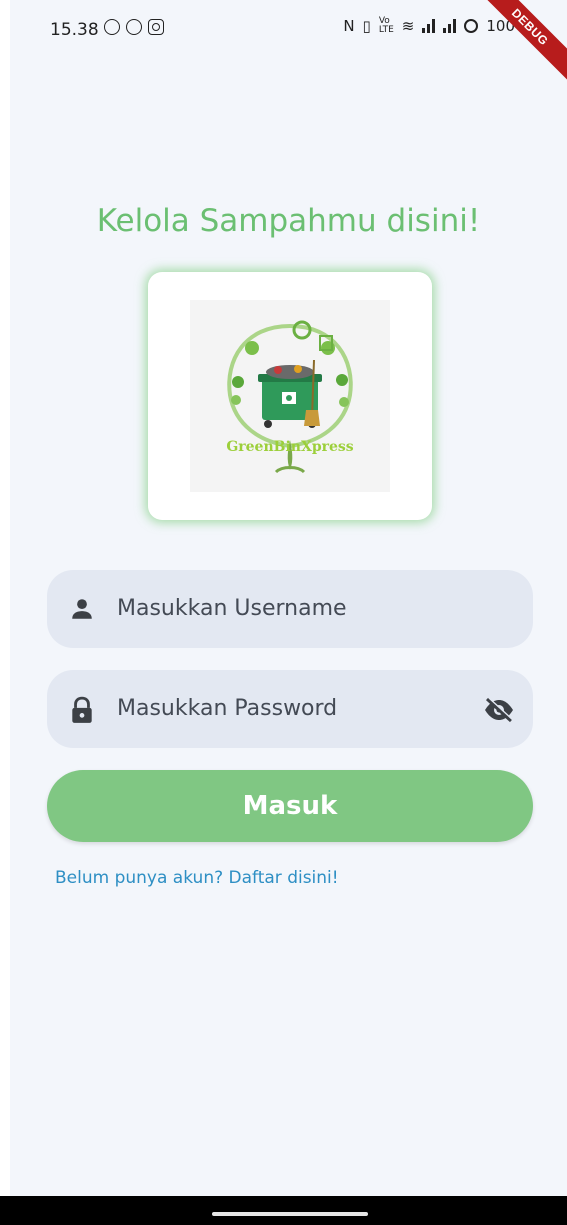 The width and height of the screenshot is (567, 1225). I want to click on debug-banner: DEBUG, so click(518, 44).